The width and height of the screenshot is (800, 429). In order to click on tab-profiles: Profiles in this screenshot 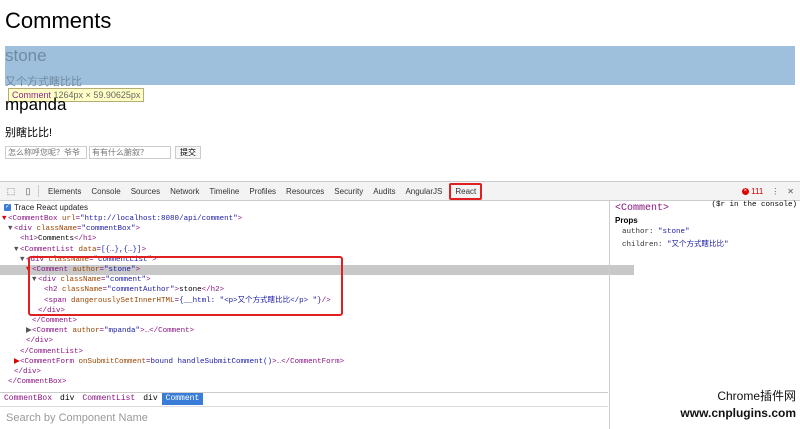, I will do `click(262, 191)`.